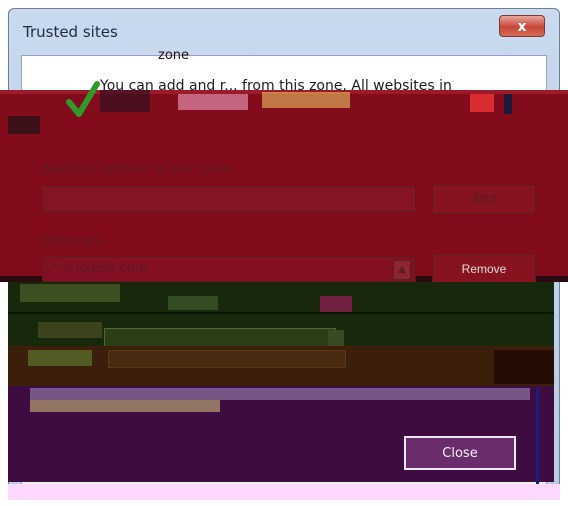 The height and width of the screenshot is (506, 568). I want to click on remove-button: Remove, so click(484, 269).